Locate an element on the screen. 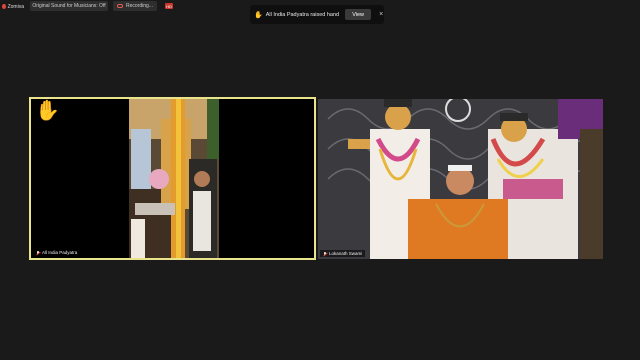  raised-hand-notification: ✋ All India Padyatra raised hand View × is located at coordinates (317, 14).